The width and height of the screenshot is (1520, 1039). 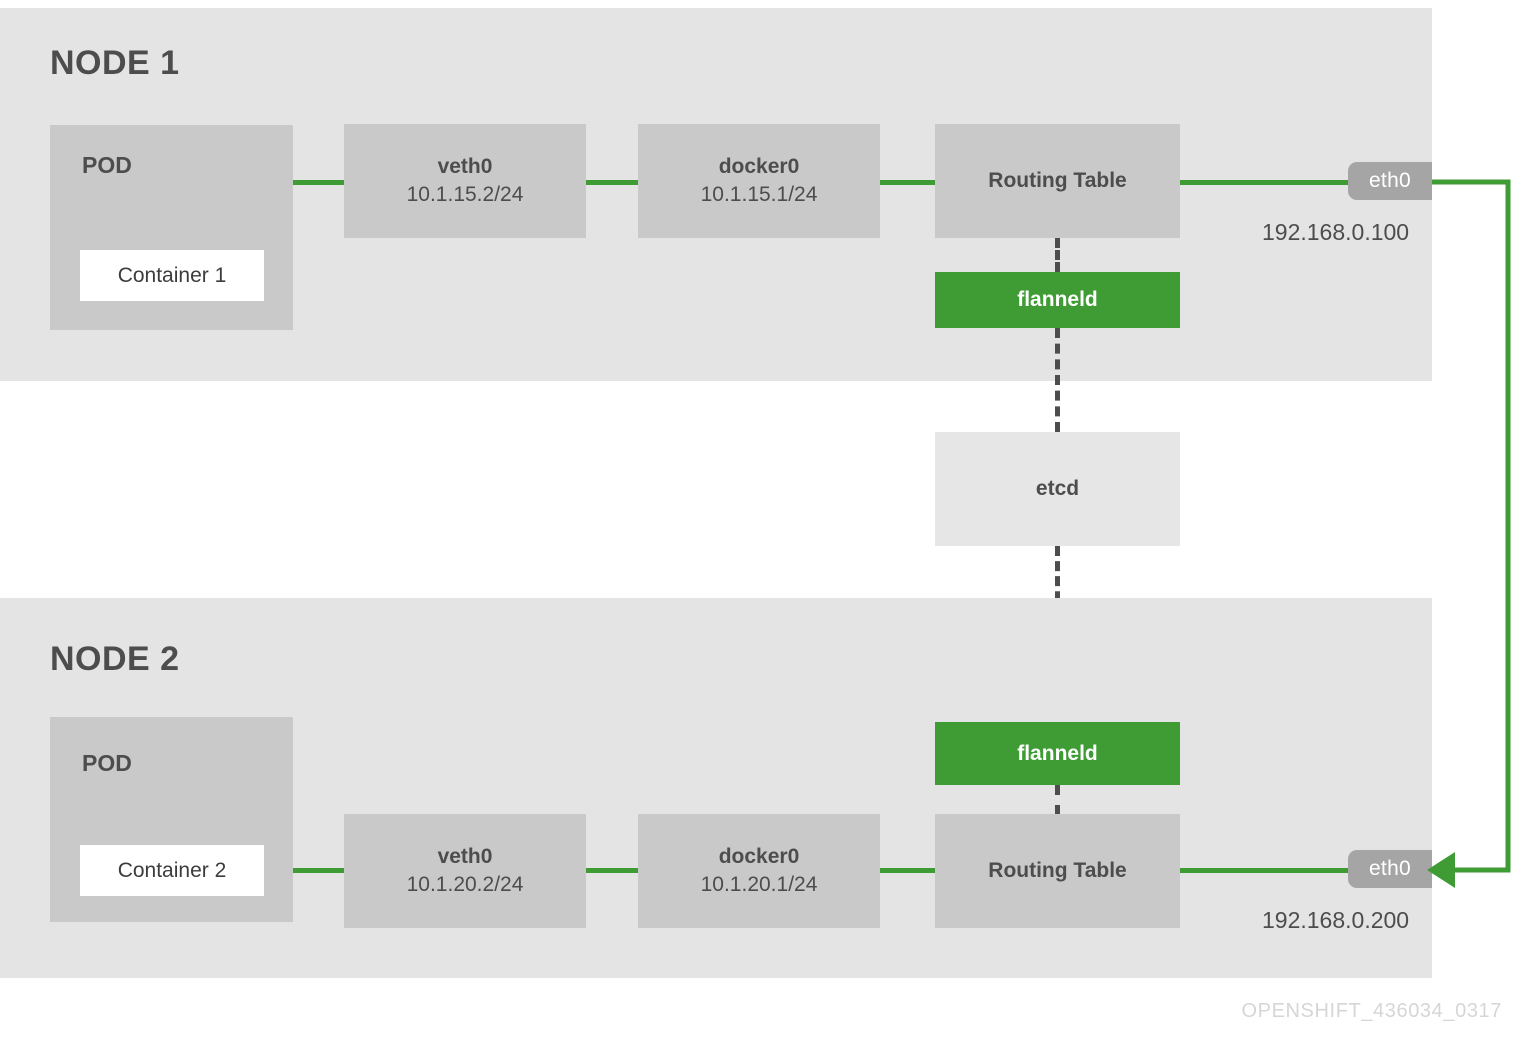 What do you see at coordinates (908, 182) in the screenshot?
I see `link-node1-docker-to-routing` at bounding box center [908, 182].